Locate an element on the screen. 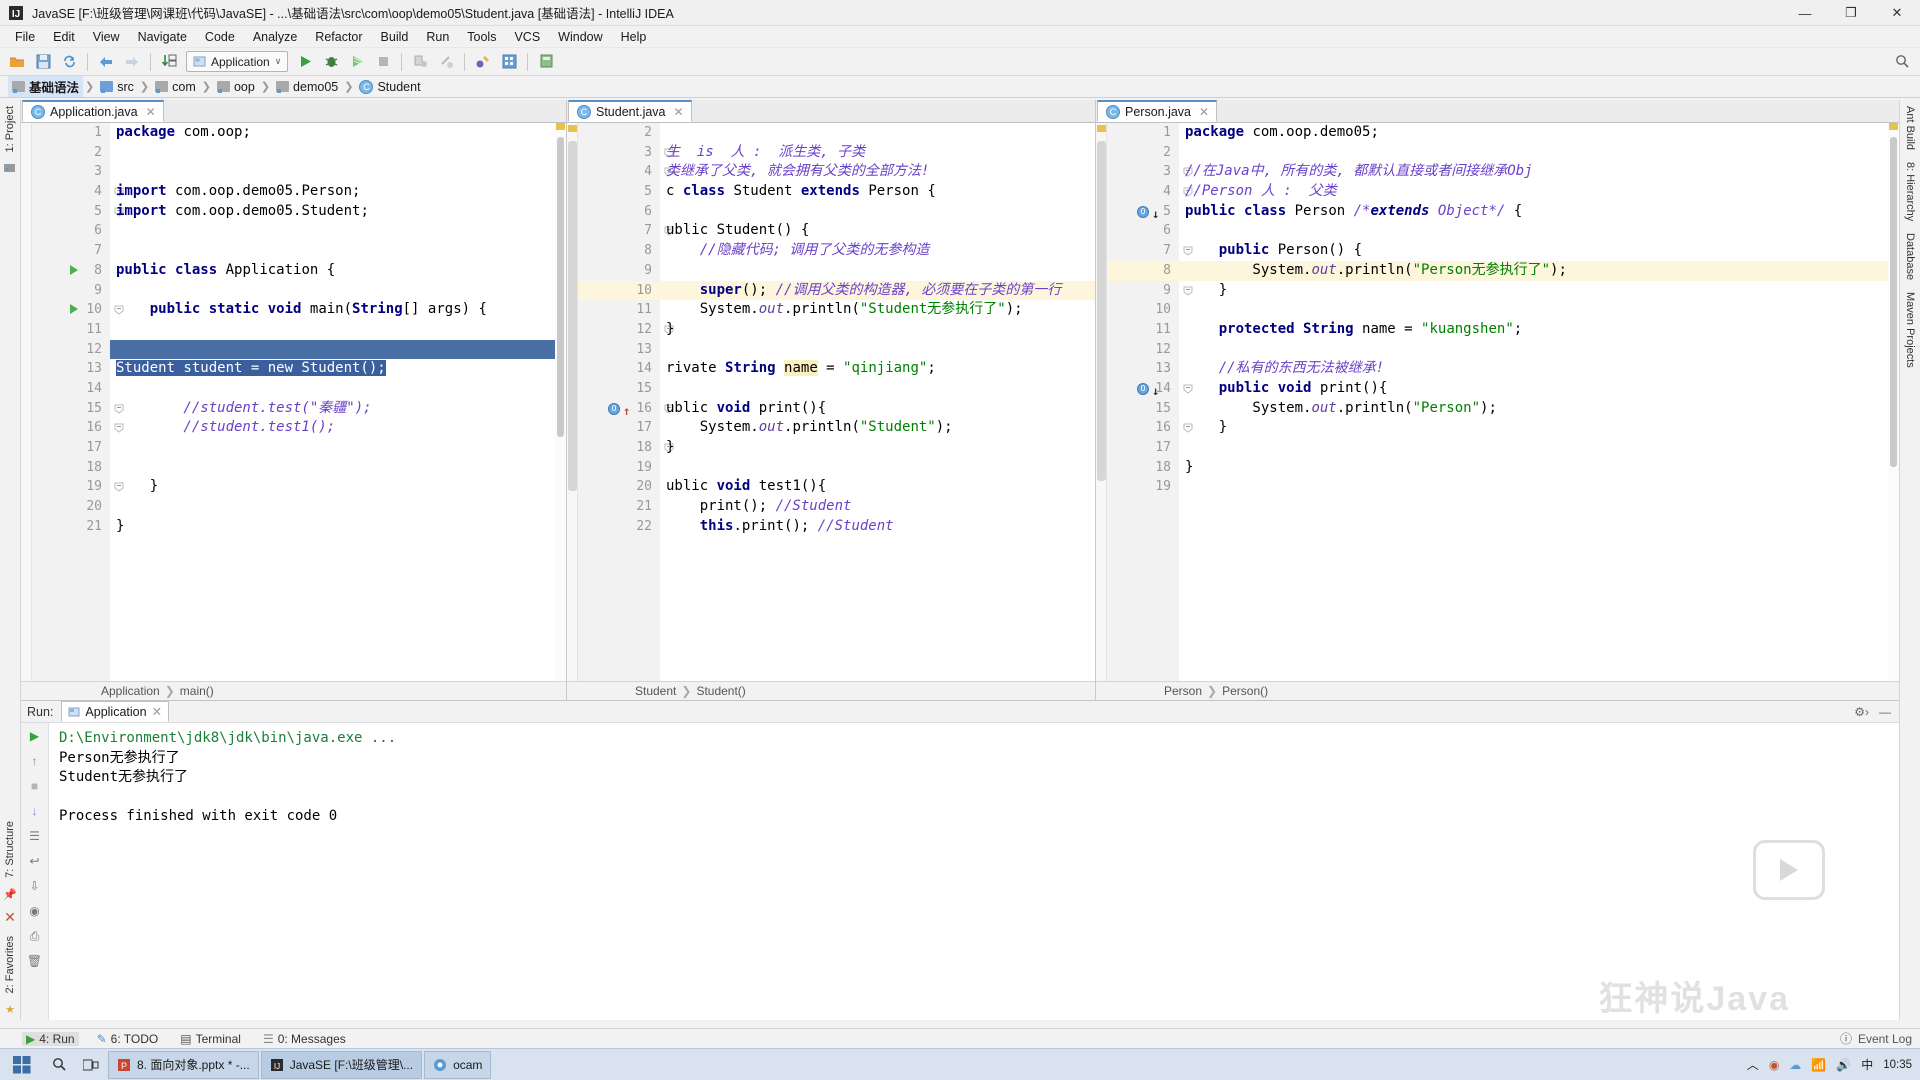  taskbar-clock: 10:35 is located at coordinates (1897, 1065).